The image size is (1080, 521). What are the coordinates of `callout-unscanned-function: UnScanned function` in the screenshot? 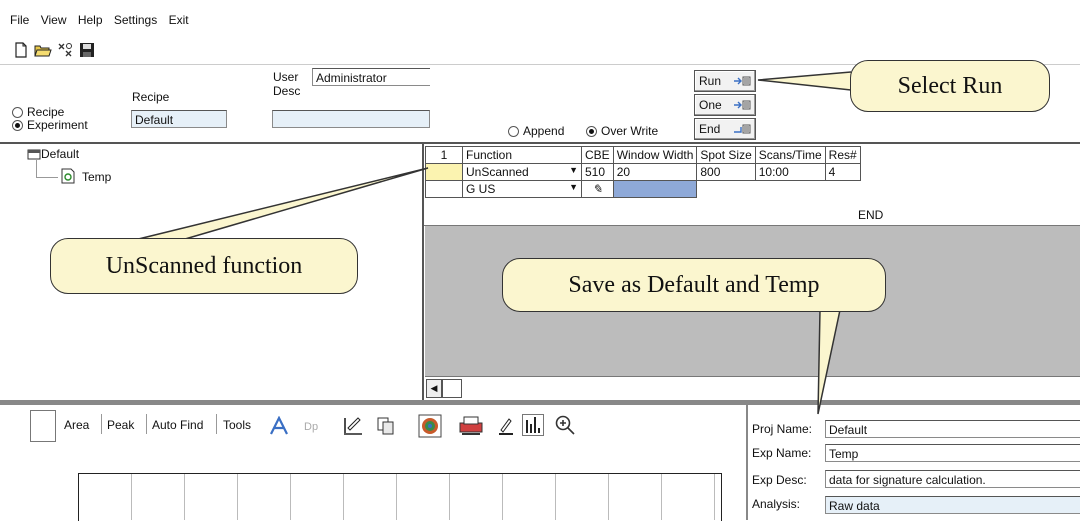 It's located at (204, 266).